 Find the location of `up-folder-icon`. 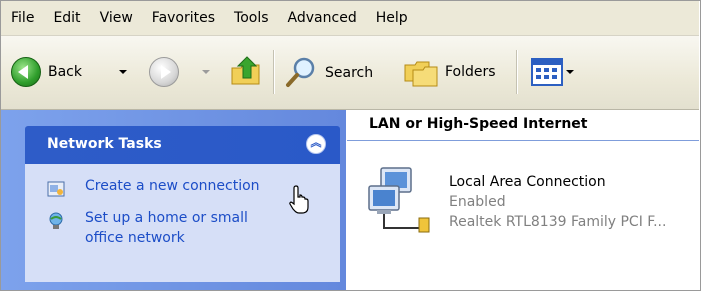

up-folder-icon is located at coordinates (245, 70).